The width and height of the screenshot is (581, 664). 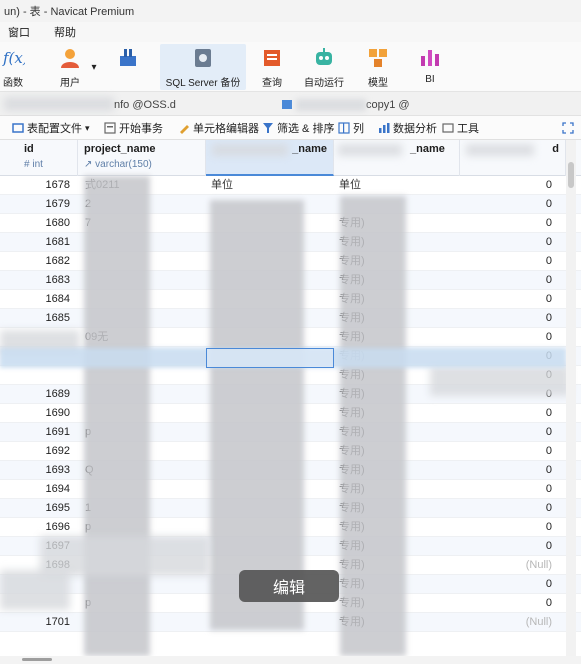 What do you see at coordinates (142, 158) in the screenshot?
I see `column-header-project-name: project_name ↗ varchar(150)` at bounding box center [142, 158].